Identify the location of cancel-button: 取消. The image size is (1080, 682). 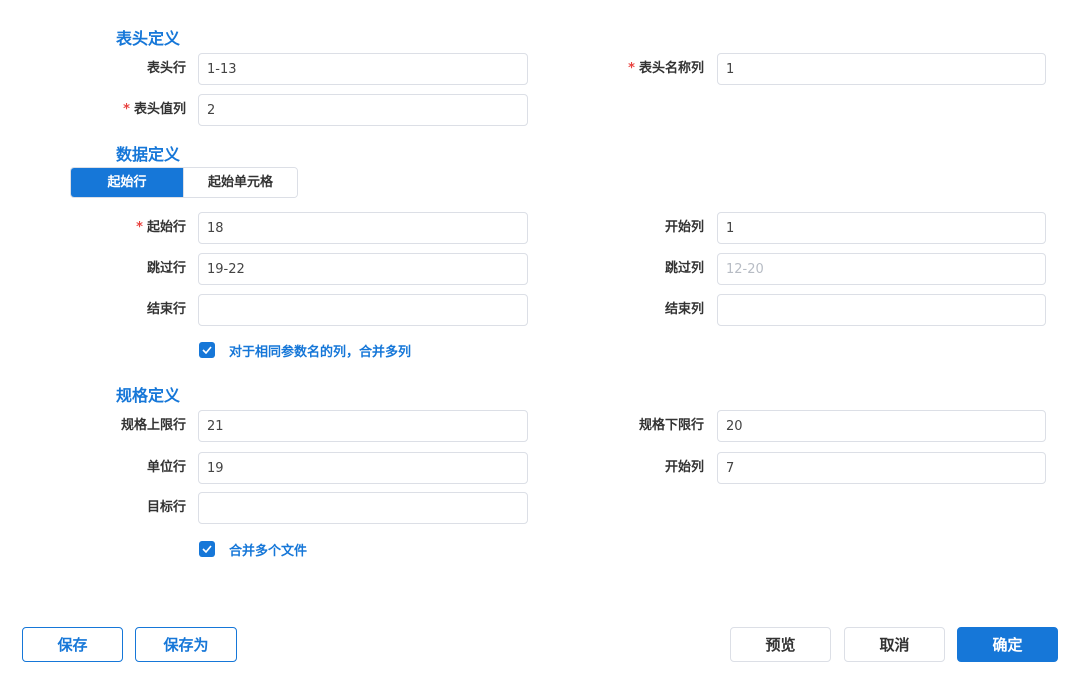
(894, 644).